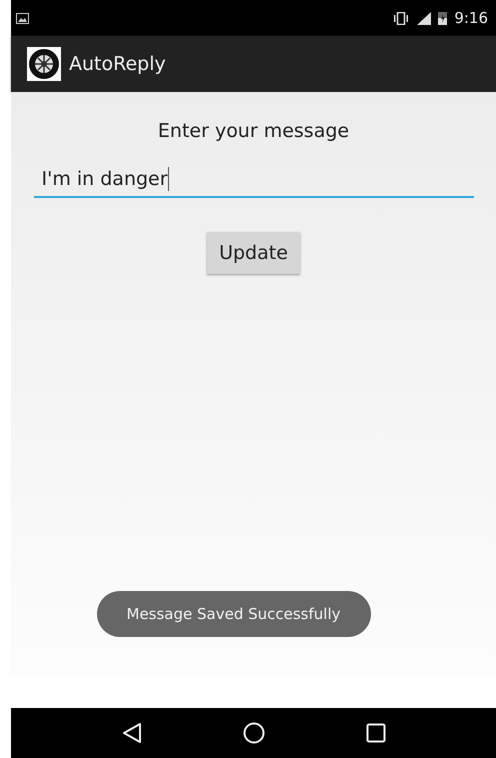 The image size is (496, 758). Describe the element at coordinates (471, 18) in the screenshot. I see `status-time: 9:16` at that location.